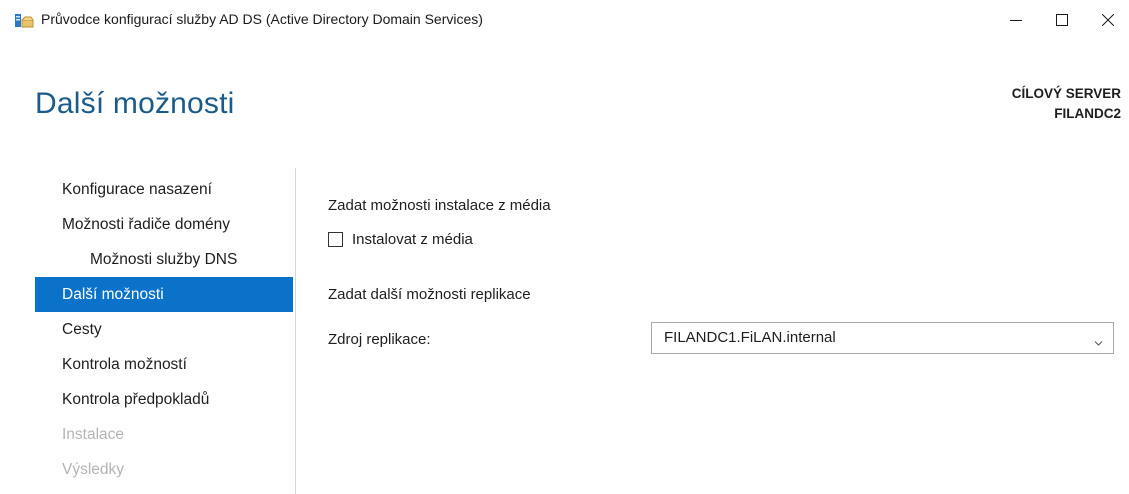 Image resolution: width=1129 pixels, height=494 pixels. Describe the element at coordinates (1087, 113) in the screenshot. I see `target-server-name: FILANDC2` at that location.